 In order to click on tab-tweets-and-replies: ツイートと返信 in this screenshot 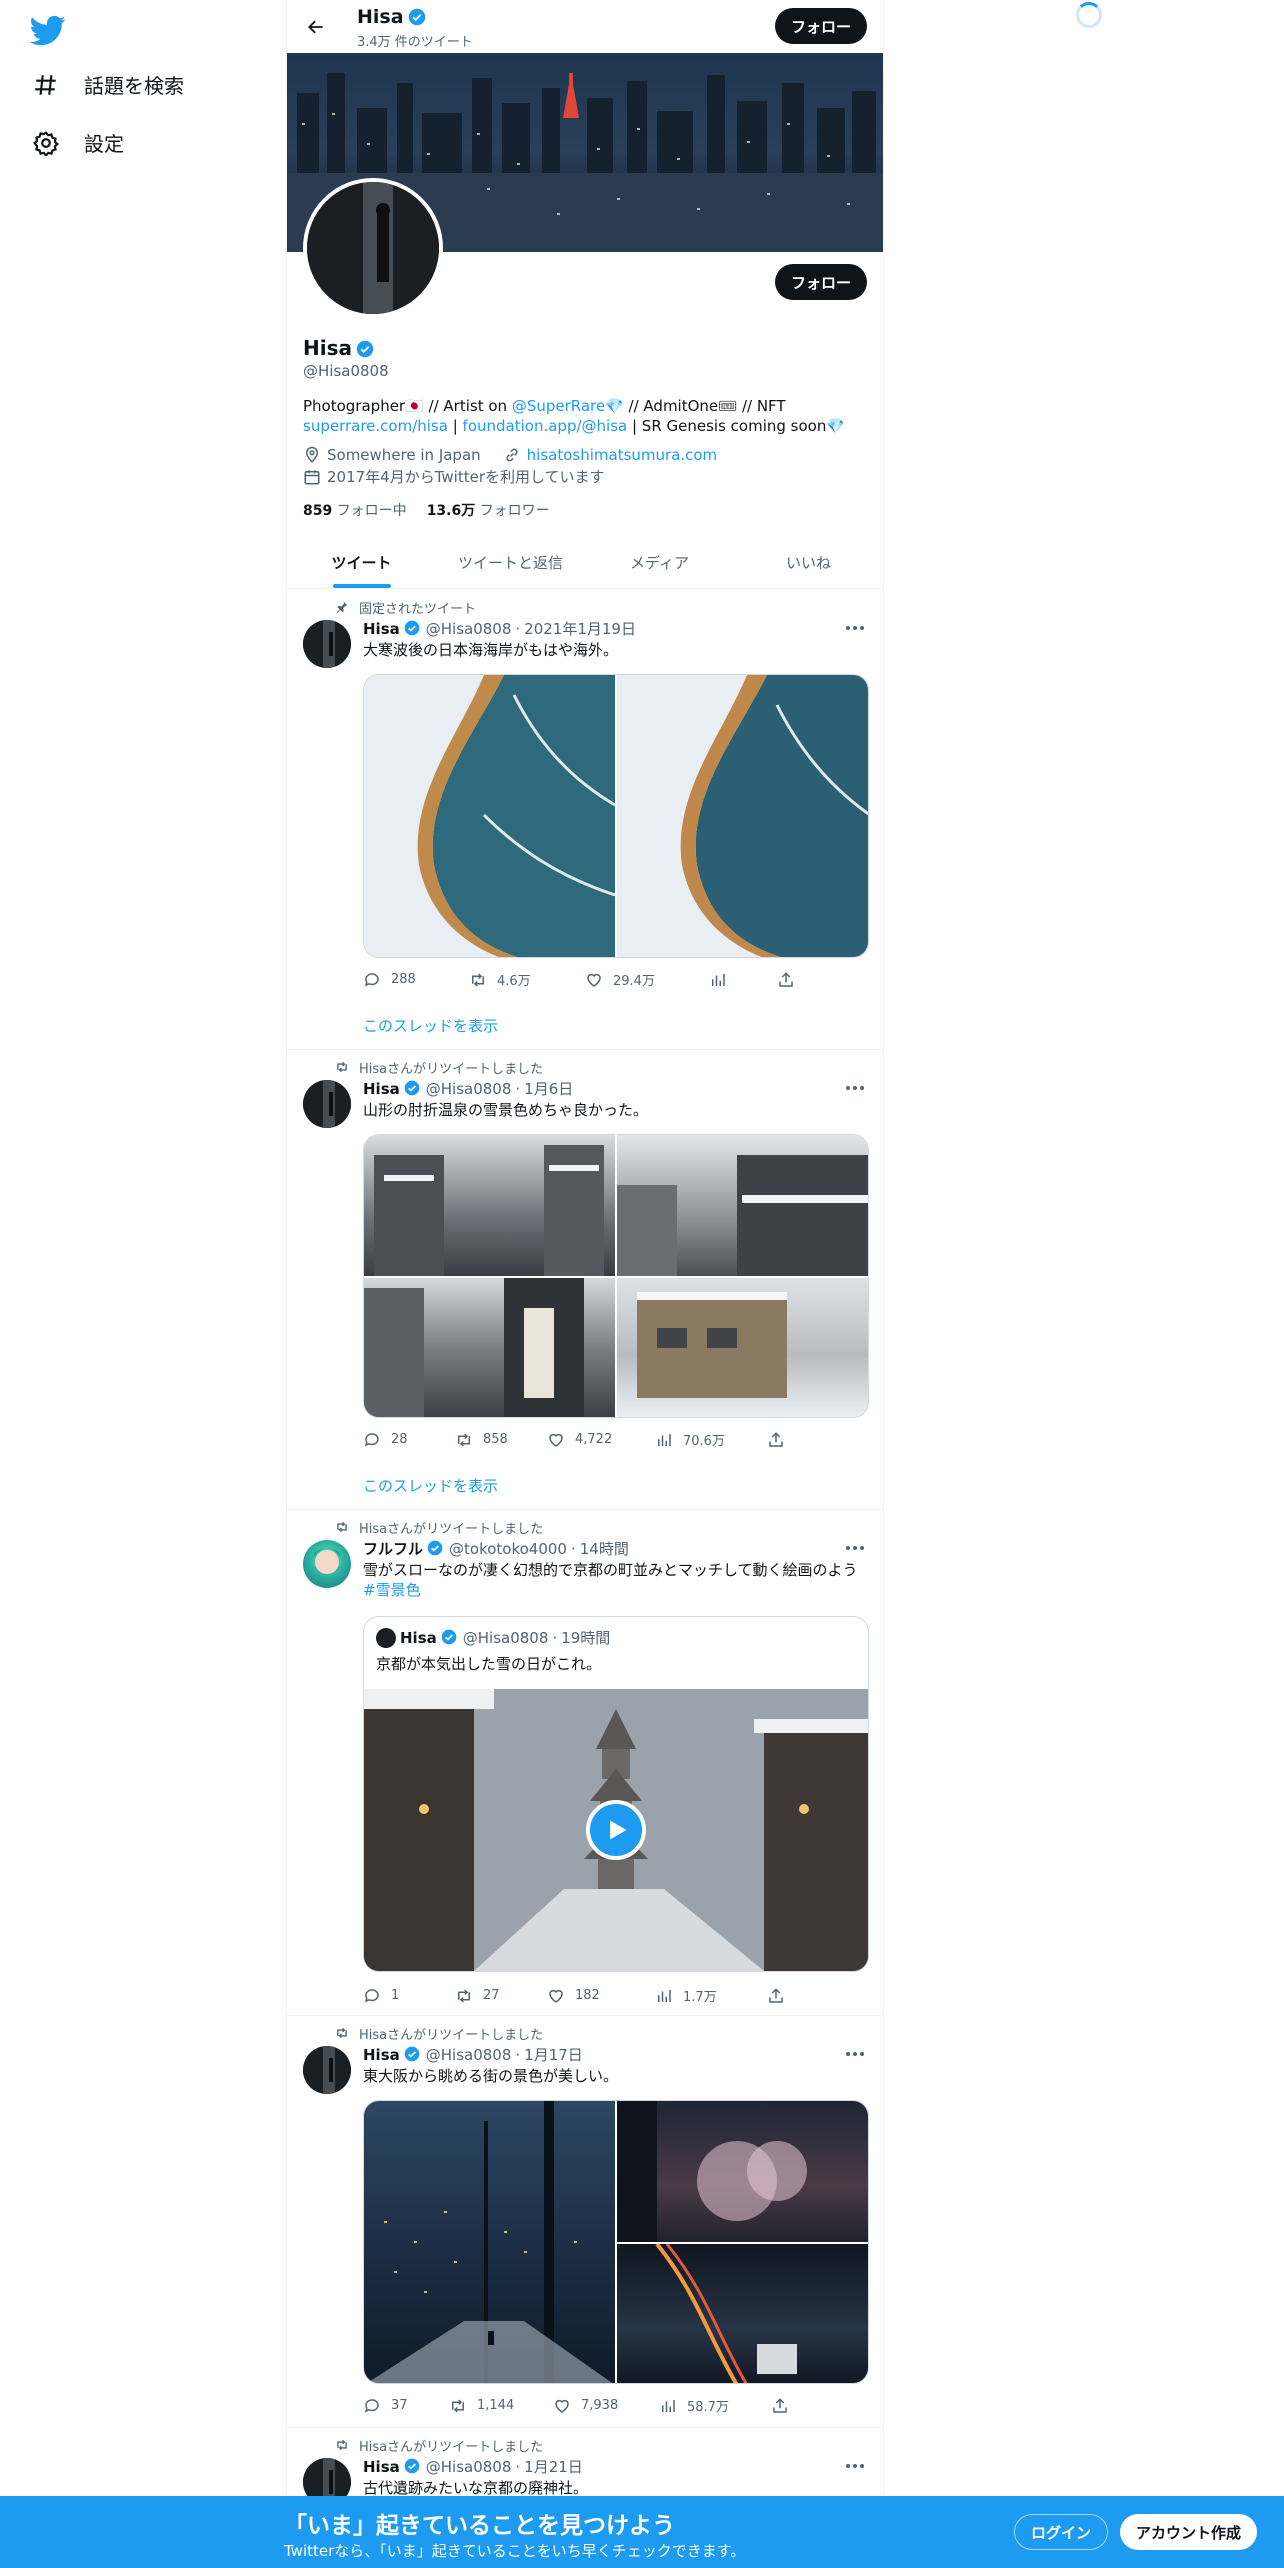, I will do `click(510, 562)`.